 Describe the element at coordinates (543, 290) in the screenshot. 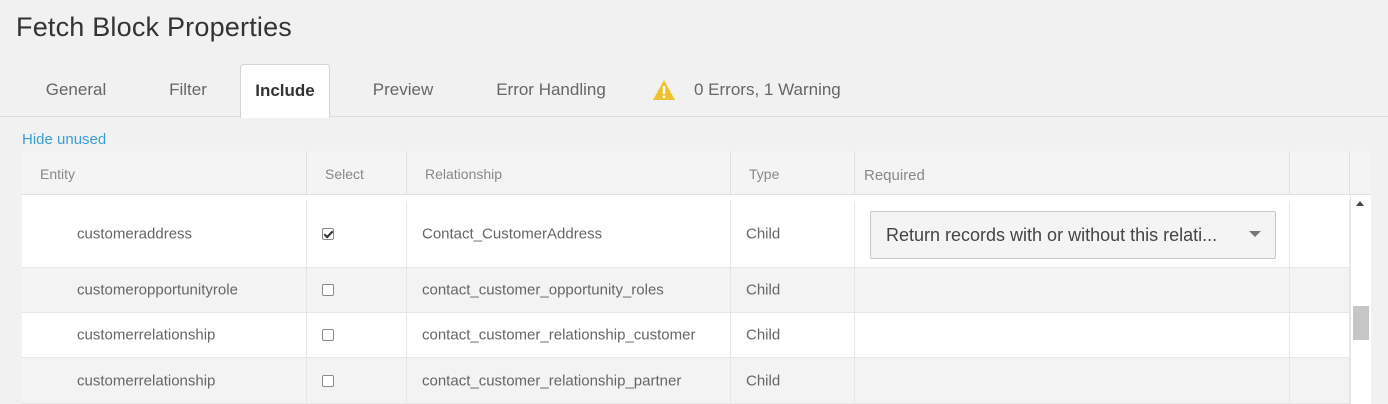

I see `relationship-name: contact_customer_opportunity_roles` at that location.